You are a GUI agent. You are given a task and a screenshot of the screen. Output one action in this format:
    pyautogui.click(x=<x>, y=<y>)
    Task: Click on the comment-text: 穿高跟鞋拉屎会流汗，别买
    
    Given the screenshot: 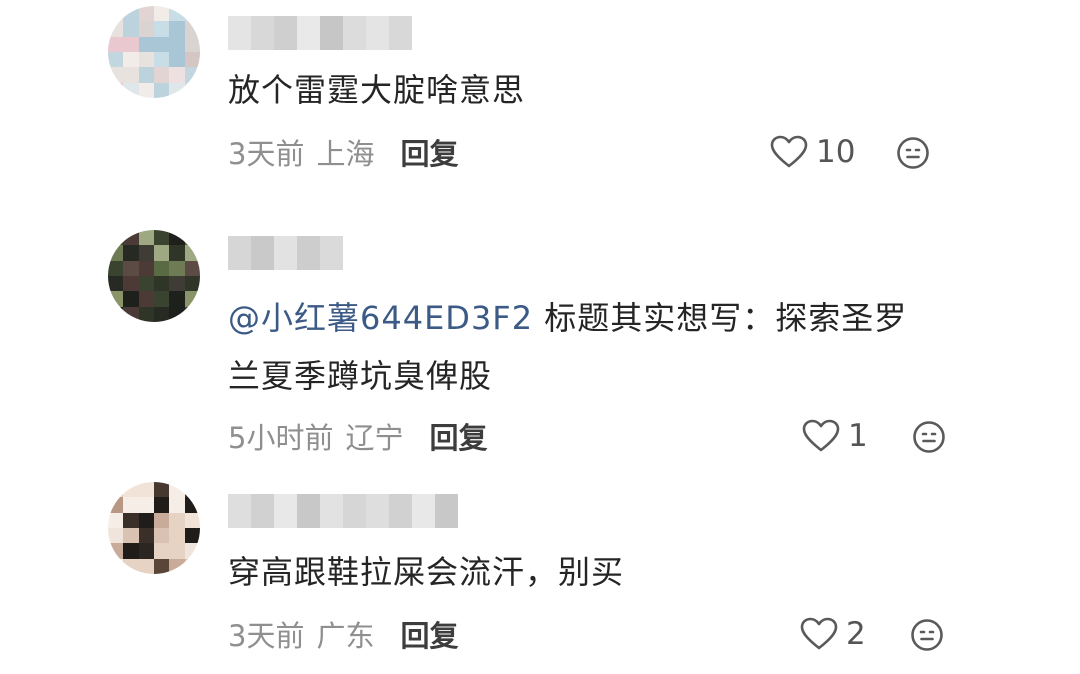 What is the action you would take?
    pyautogui.click(x=426, y=572)
    